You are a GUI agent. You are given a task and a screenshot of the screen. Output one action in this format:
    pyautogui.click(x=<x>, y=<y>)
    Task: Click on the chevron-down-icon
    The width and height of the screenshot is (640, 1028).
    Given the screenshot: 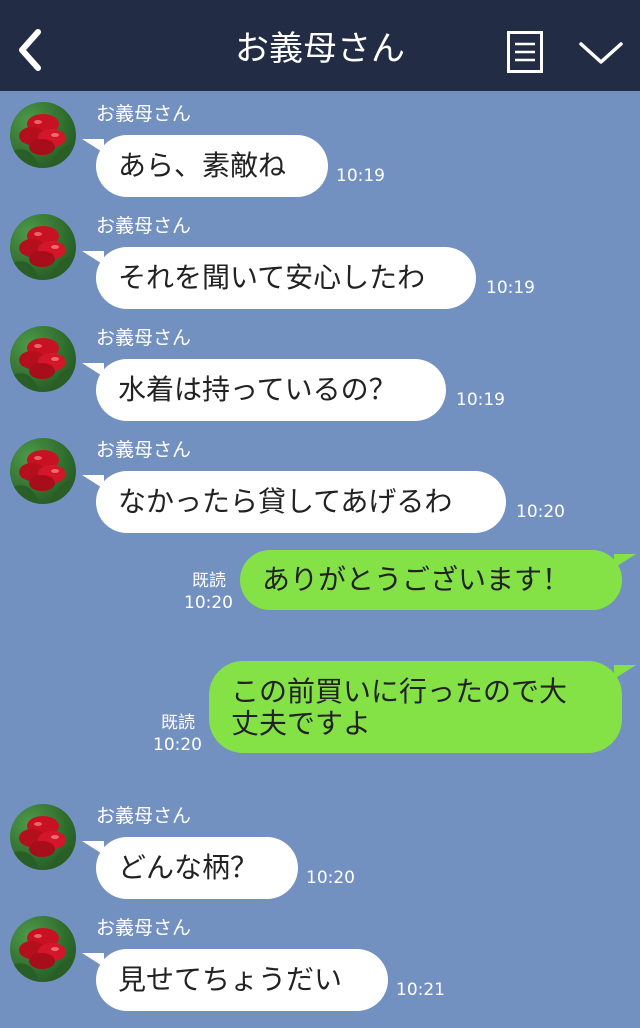 What is the action you would take?
    pyautogui.click(x=601, y=53)
    